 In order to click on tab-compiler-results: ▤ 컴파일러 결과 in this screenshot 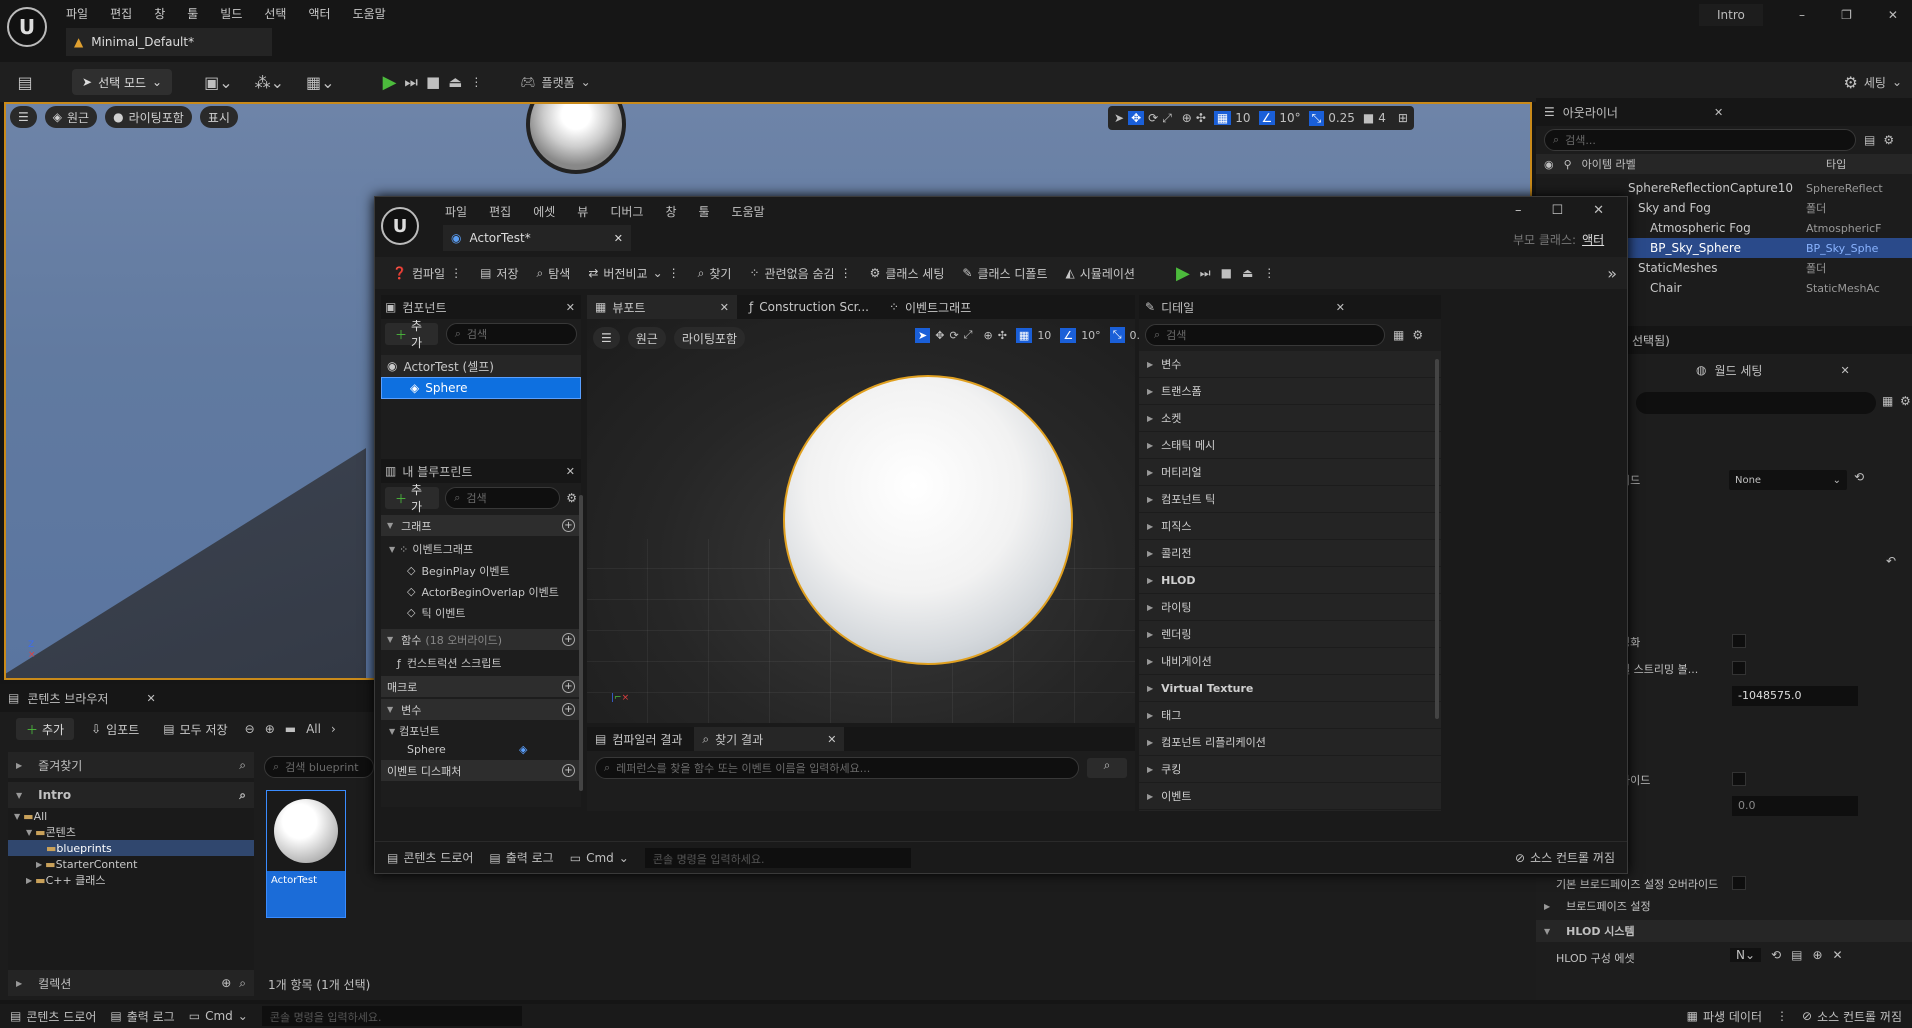, I will do `click(638, 739)`.